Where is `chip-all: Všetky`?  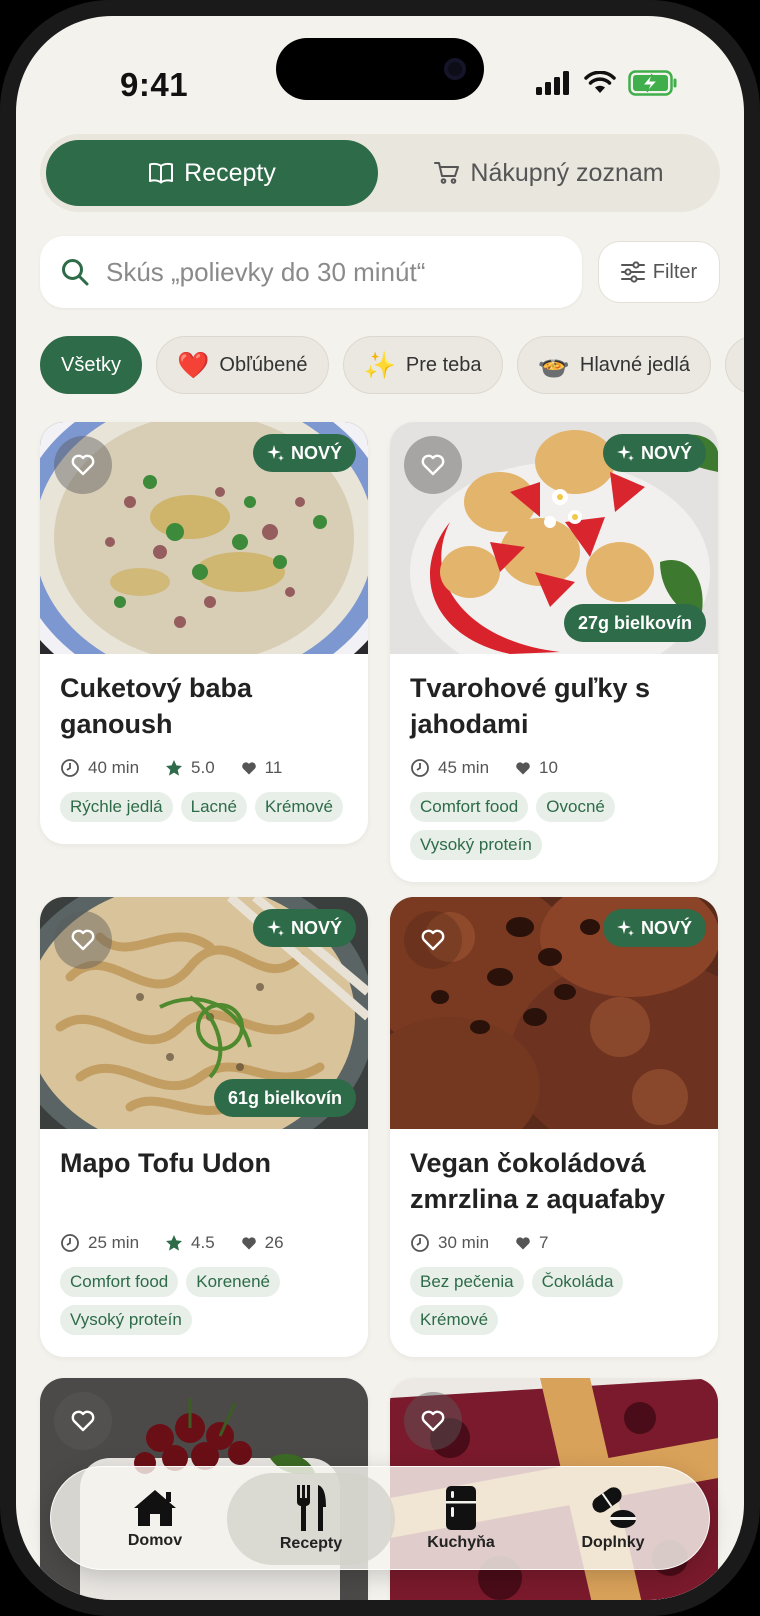 chip-all: Všetky is located at coordinates (91, 365).